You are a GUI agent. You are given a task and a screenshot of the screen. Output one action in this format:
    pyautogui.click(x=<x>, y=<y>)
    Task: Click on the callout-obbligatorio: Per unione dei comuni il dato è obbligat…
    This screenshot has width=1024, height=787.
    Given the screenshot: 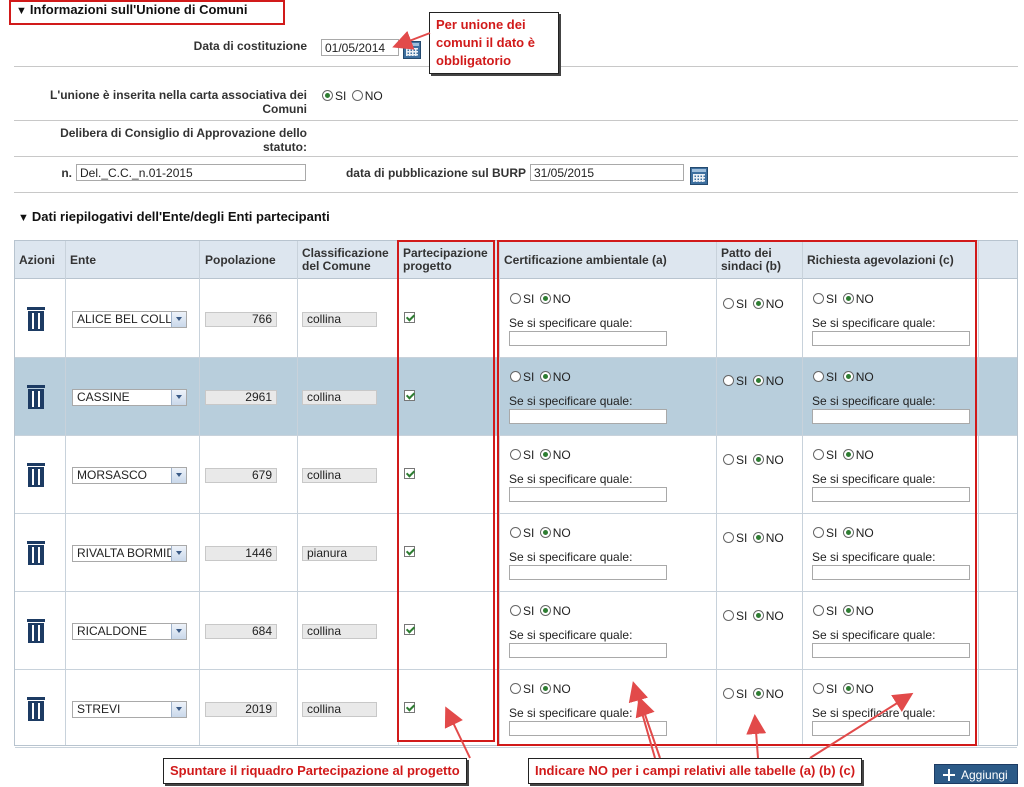 What is the action you would take?
    pyautogui.click(x=494, y=43)
    